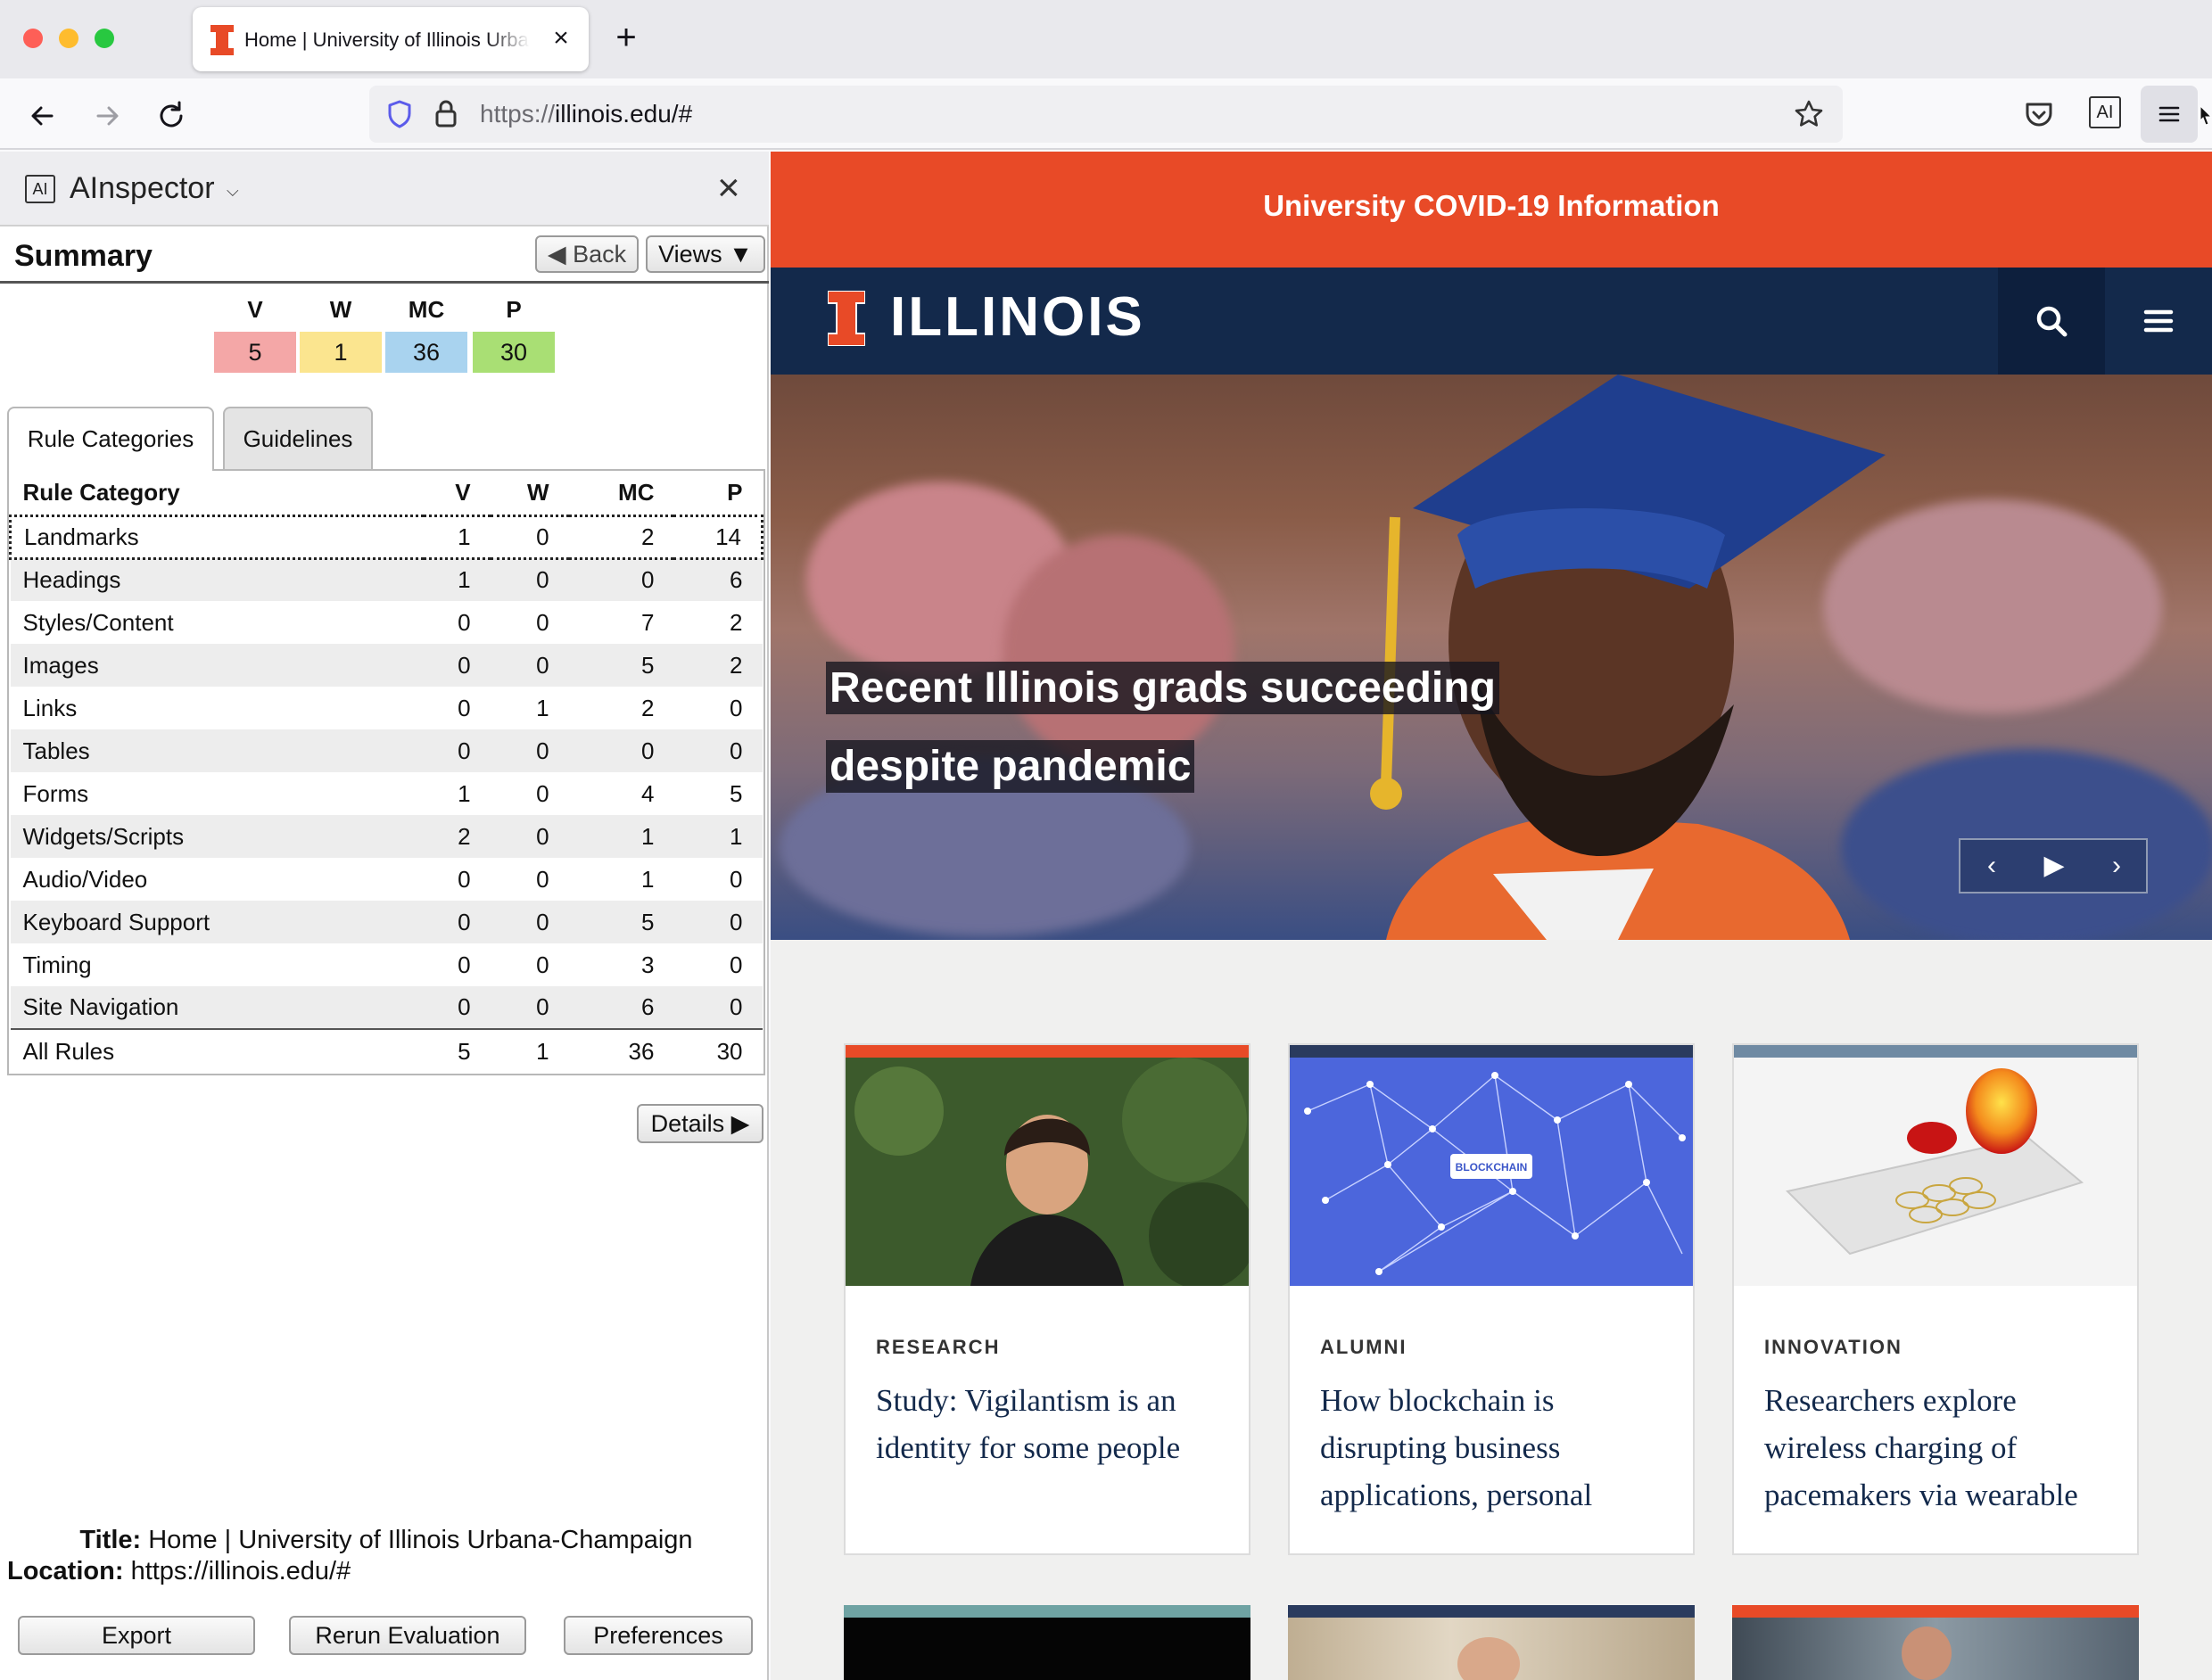 The image size is (2212, 1680). What do you see at coordinates (400, 114) in the screenshot?
I see `shield-icon` at bounding box center [400, 114].